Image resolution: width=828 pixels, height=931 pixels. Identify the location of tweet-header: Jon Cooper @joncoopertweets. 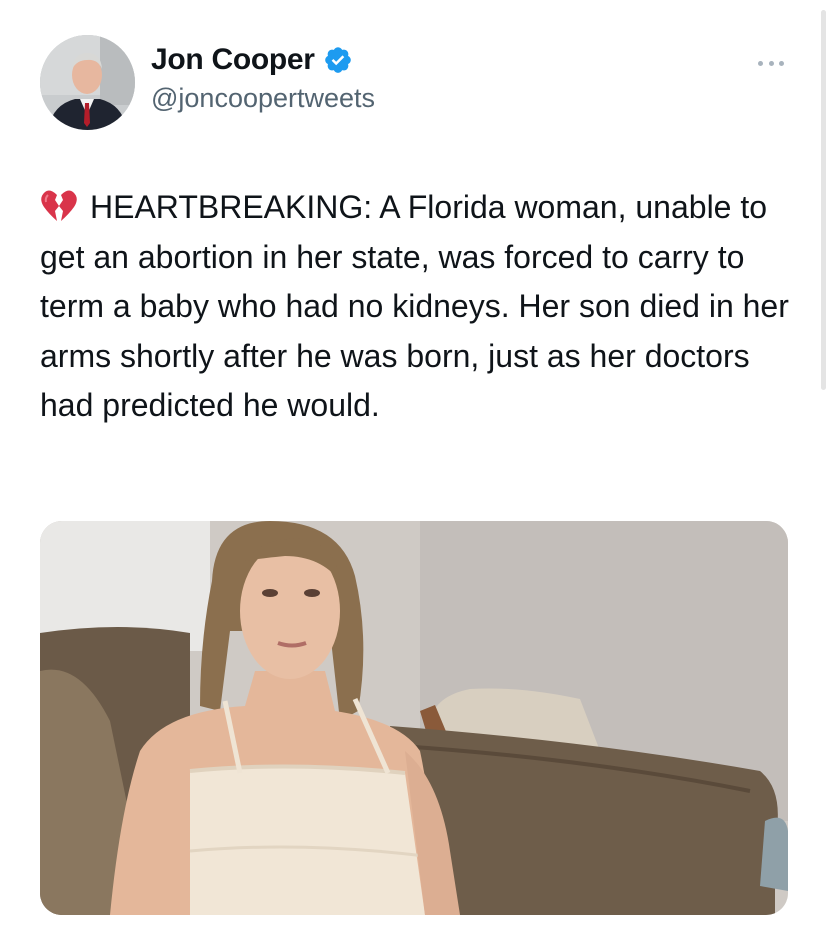
(415, 83).